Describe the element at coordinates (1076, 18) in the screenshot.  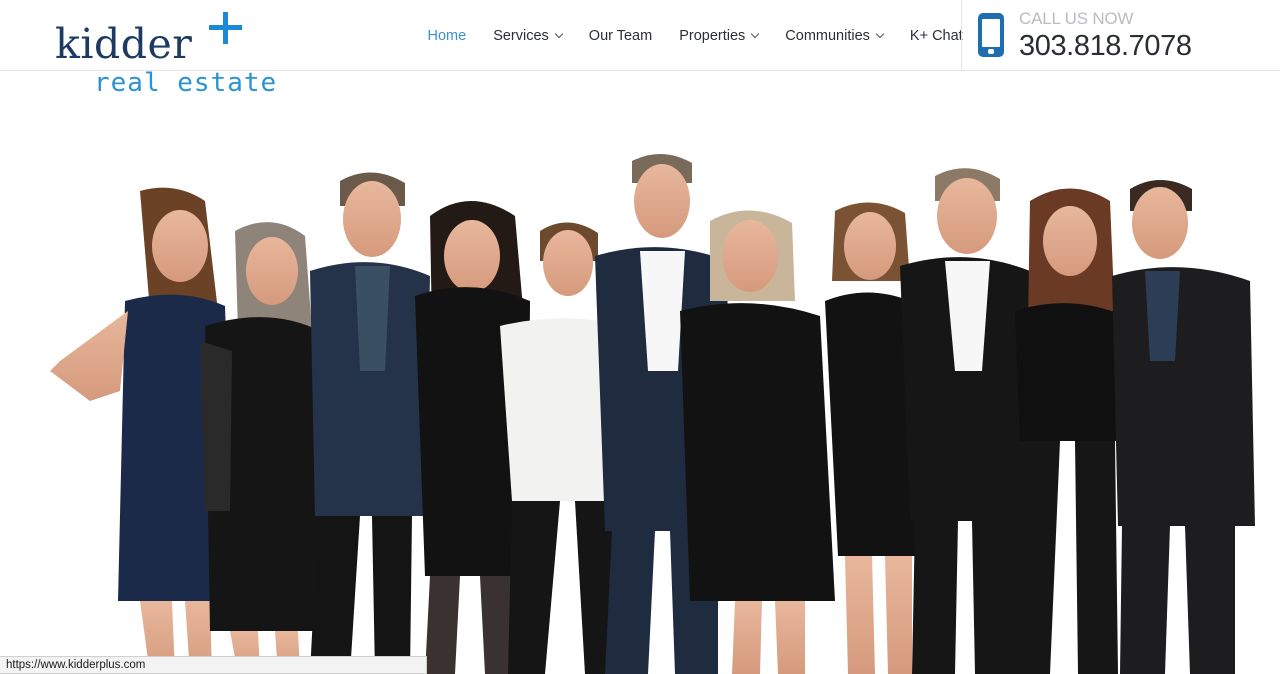
I see `call-us-label: CALL US NOW` at that location.